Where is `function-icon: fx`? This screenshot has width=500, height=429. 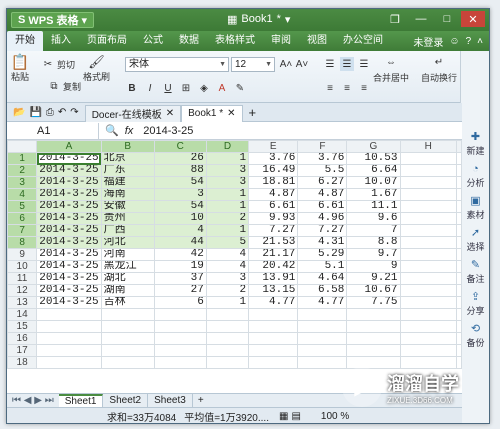
function-icon: fx is located at coordinates (134, 131).